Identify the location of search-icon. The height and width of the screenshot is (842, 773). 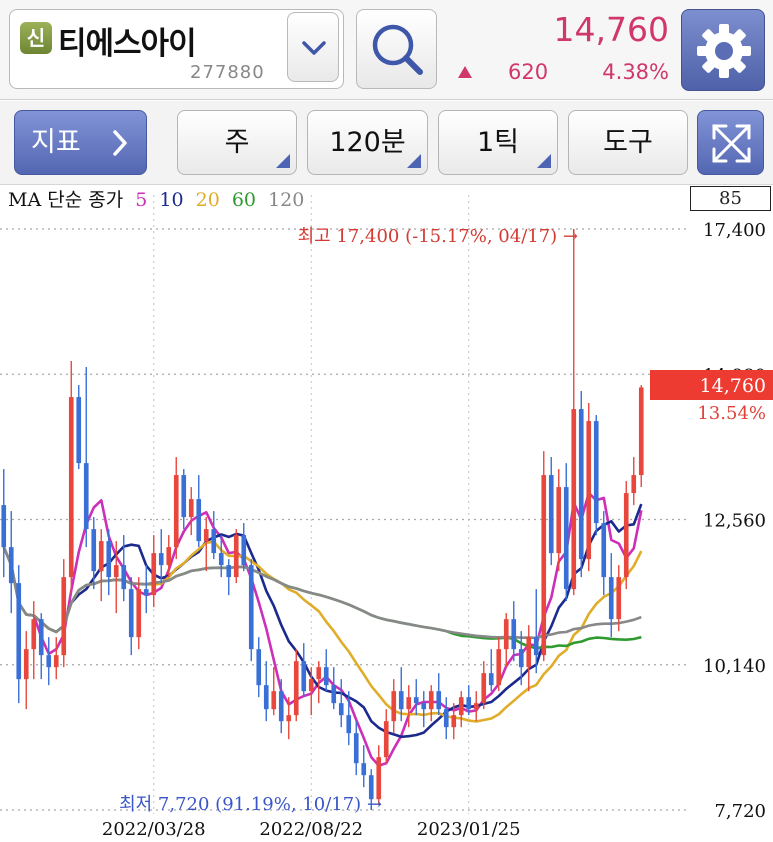
(397, 49).